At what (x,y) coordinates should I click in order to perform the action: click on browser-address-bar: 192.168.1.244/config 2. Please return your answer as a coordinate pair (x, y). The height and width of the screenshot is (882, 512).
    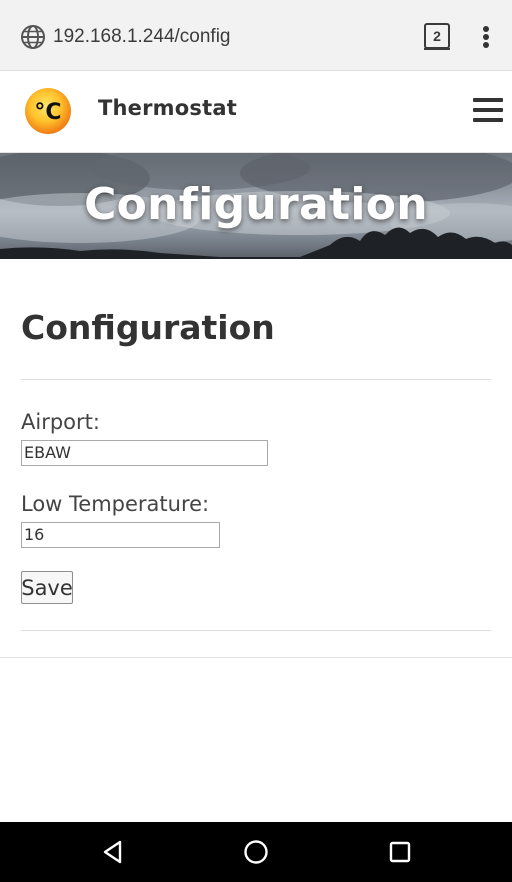
    Looking at the image, I should click on (256, 35).